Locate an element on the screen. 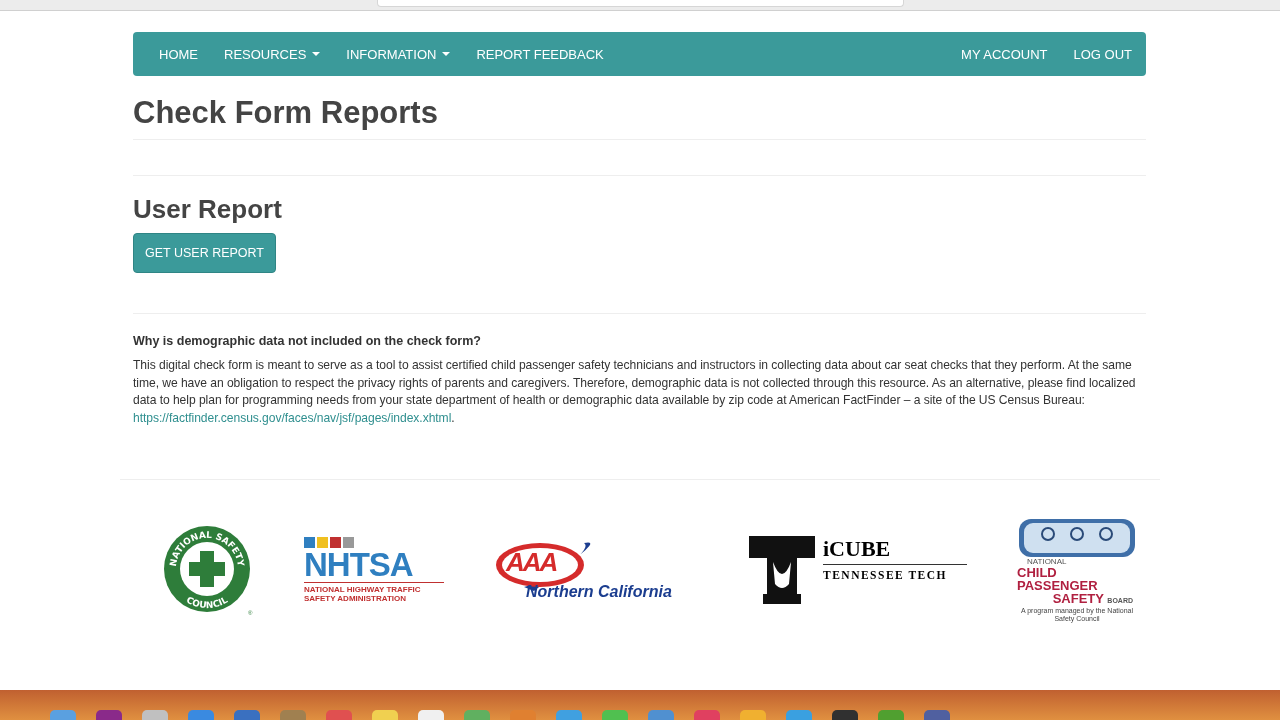  icube-logo: iCUBE TENNESSEE TECH is located at coordinates (858, 570).